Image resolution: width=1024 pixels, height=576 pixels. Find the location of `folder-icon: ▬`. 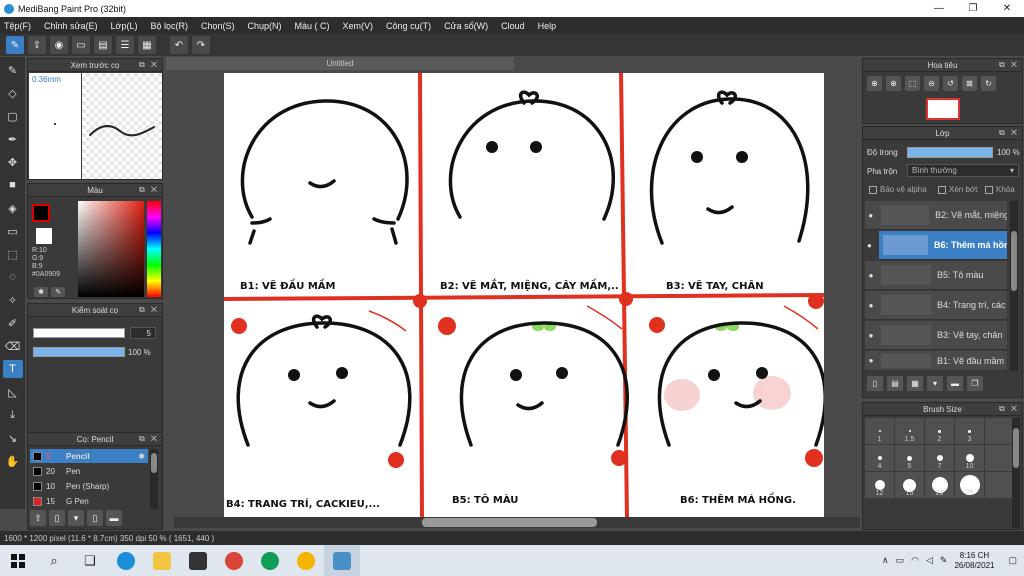

folder-icon: ▬ is located at coordinates (114, 518).